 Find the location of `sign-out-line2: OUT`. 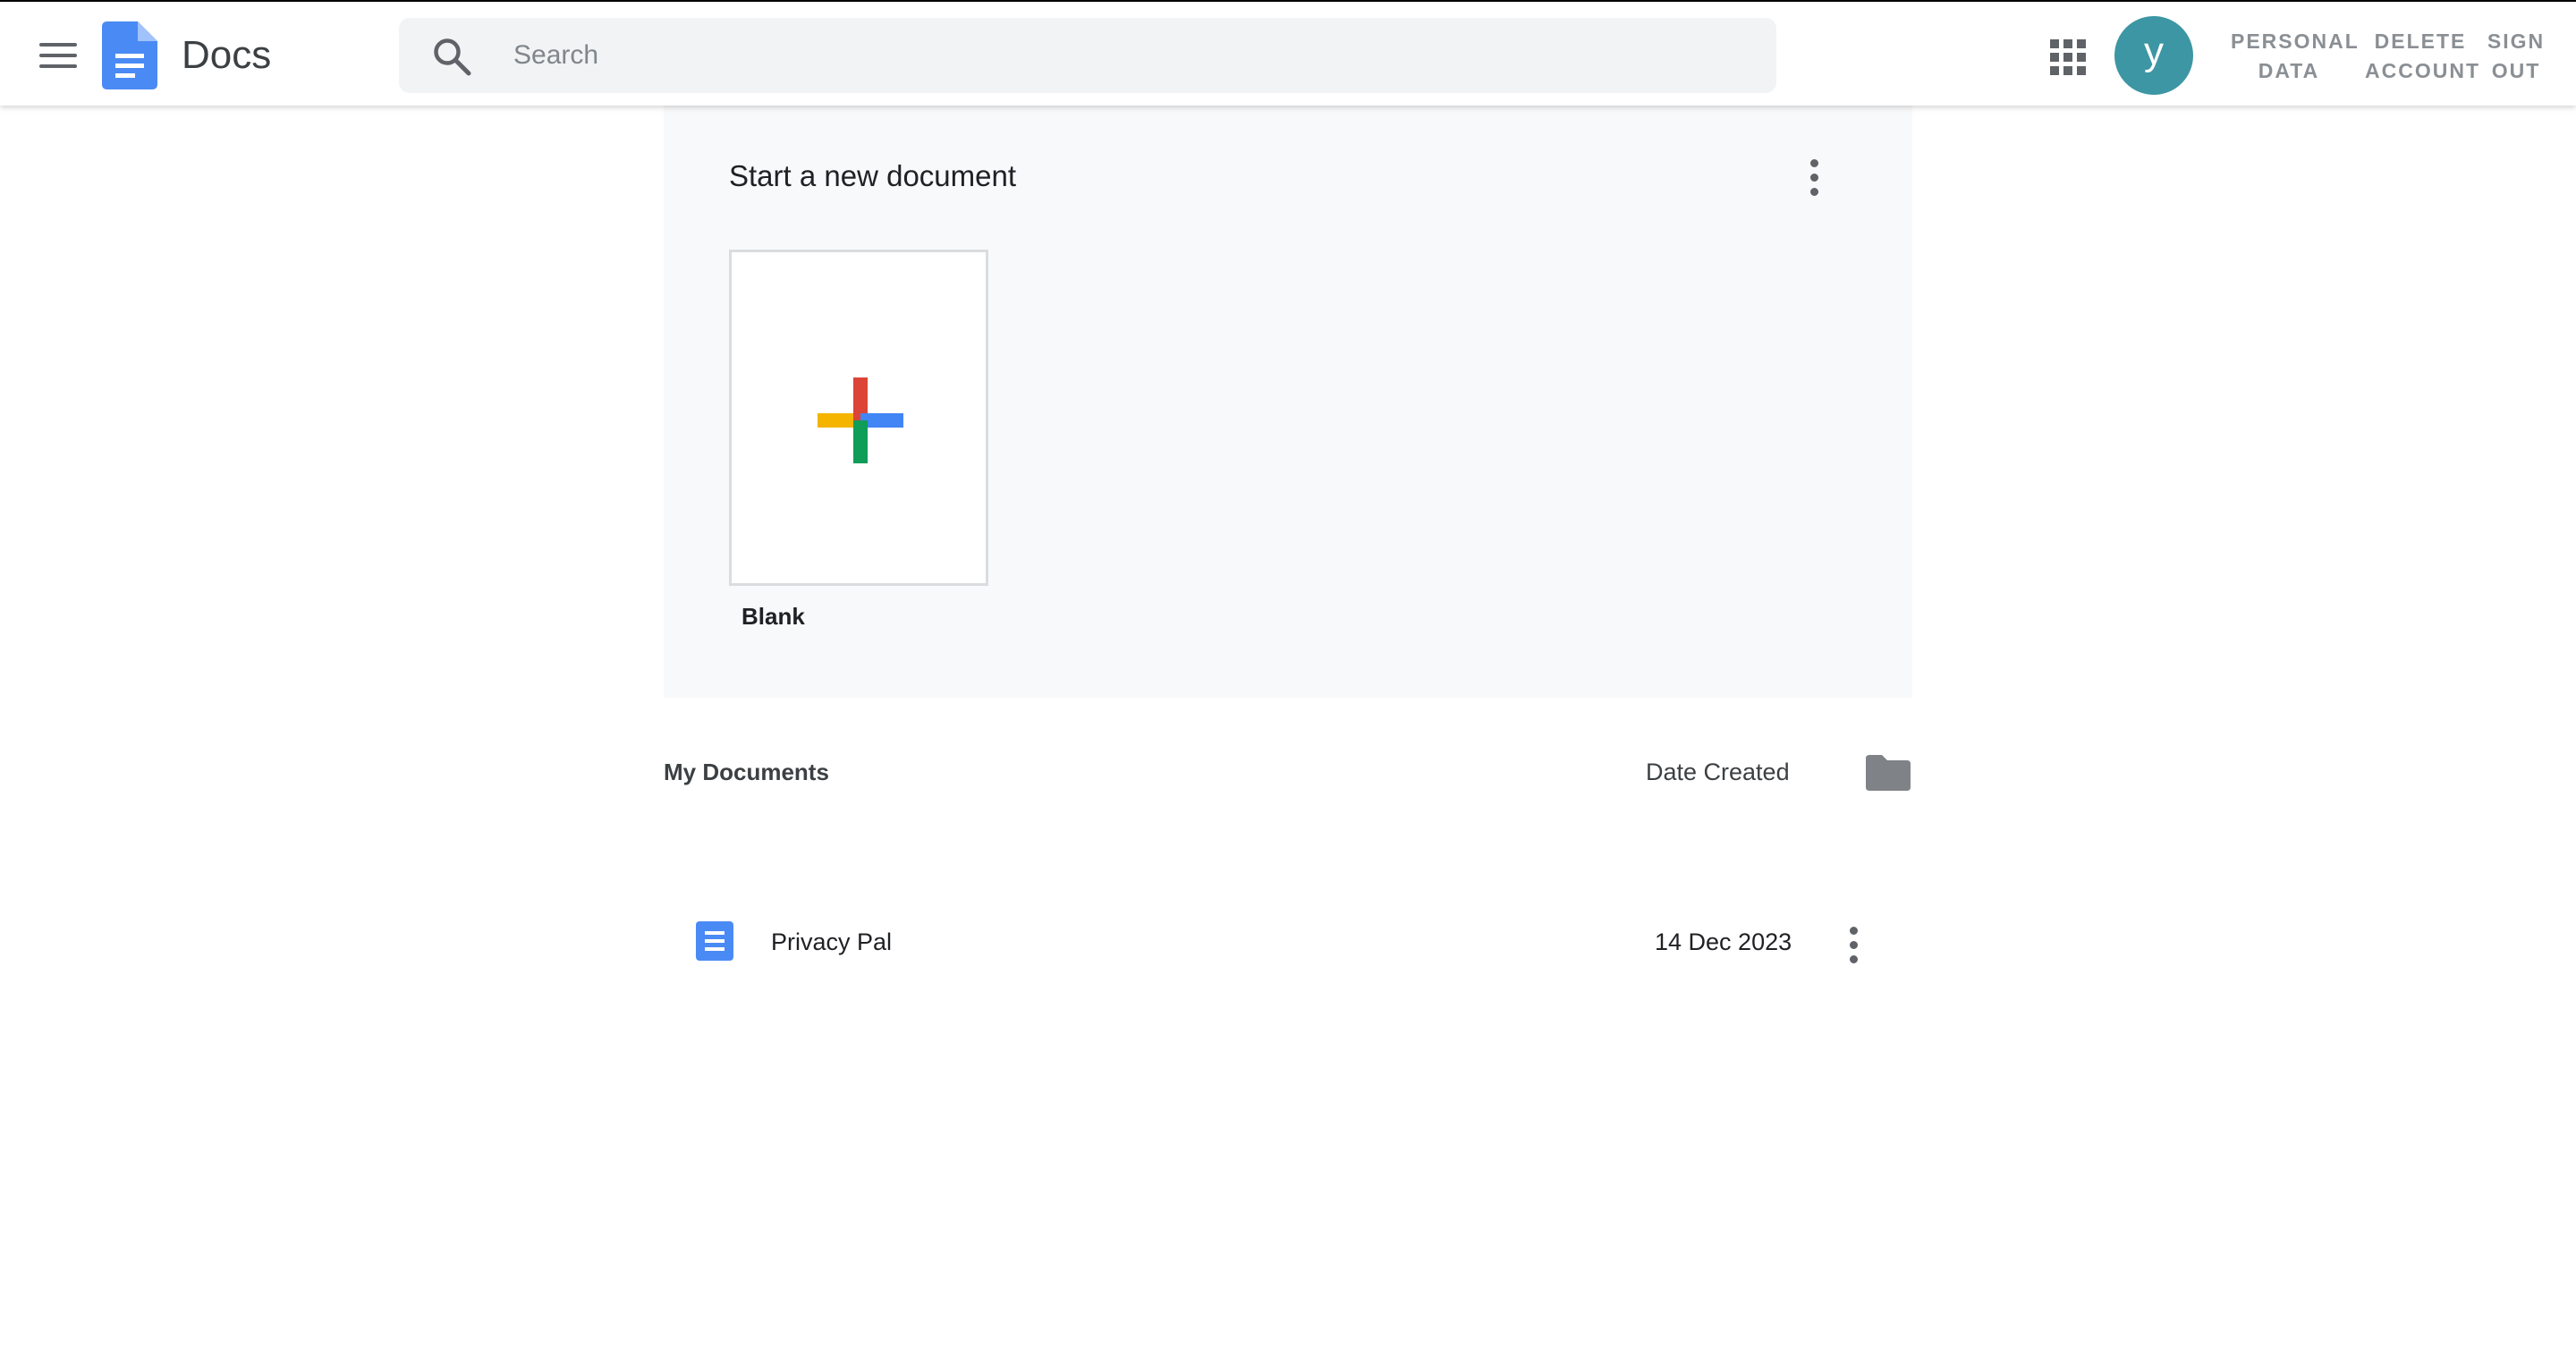

sign-out-line2: OUT is located at coordinates (2516, 70).